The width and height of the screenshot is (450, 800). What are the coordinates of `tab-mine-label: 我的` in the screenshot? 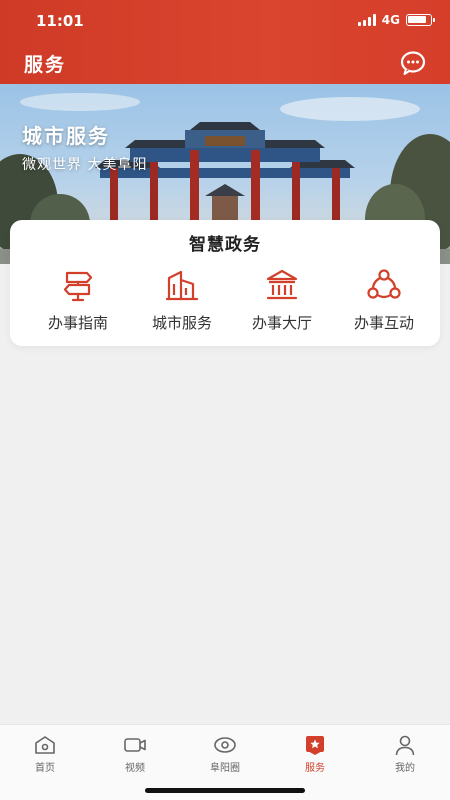 It's located at (405, 768).